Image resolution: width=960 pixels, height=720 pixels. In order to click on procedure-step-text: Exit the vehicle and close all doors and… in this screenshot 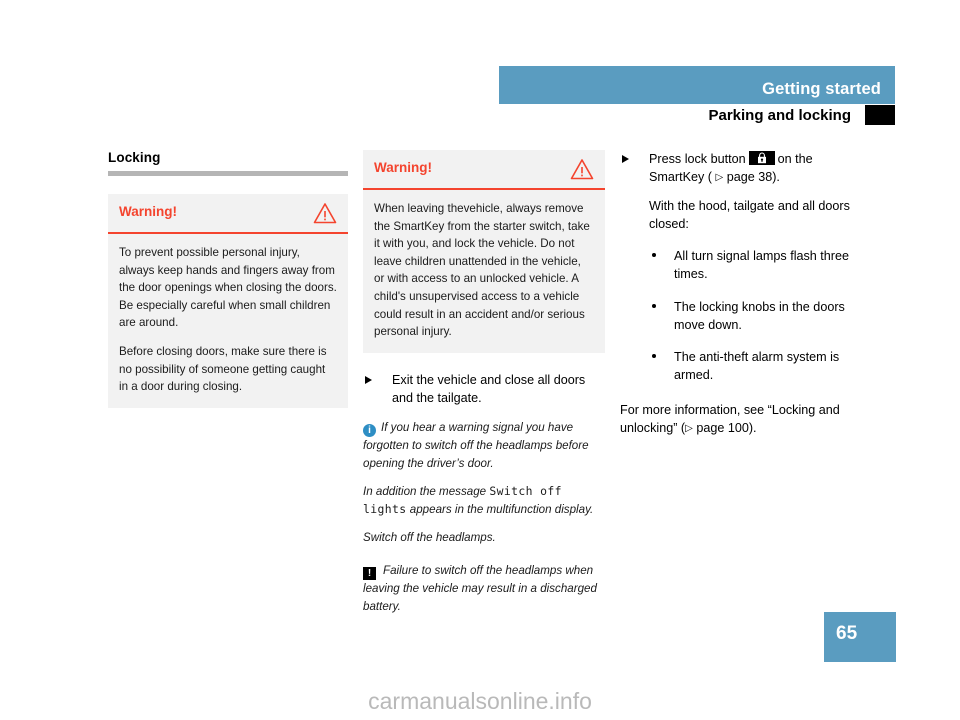, I will do `click(489, 389)`.